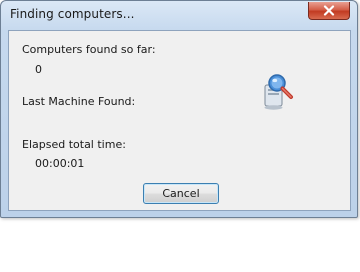 Image resolution: width=360 pixels, height=272 pixels. Describe the element at coordinates (181, 193) in the screenshot. I see `cancel-button: Cancel` at that location.